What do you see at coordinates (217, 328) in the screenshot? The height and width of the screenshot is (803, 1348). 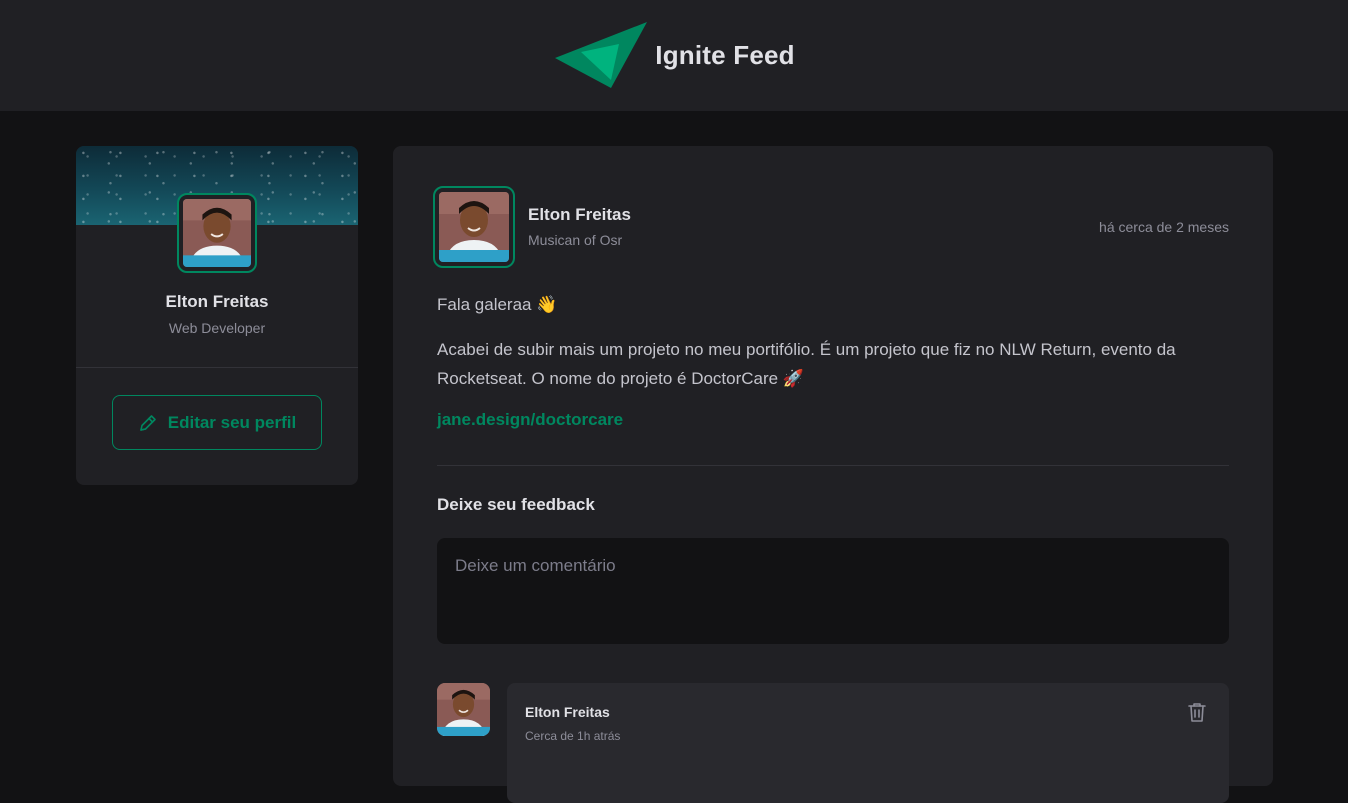 I see `profile-role: Web Developer` at bounding box center [217, 328].